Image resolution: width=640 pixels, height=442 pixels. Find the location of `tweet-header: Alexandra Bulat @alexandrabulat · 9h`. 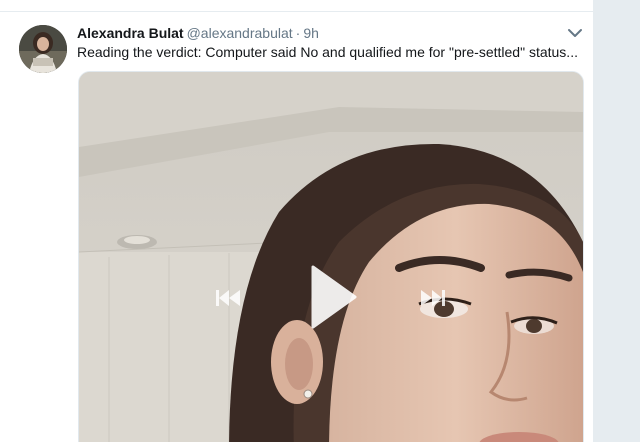

tweet-header: Alexandra Bulat @alexandrabulat · 9h is located at coordinates (198, 33).